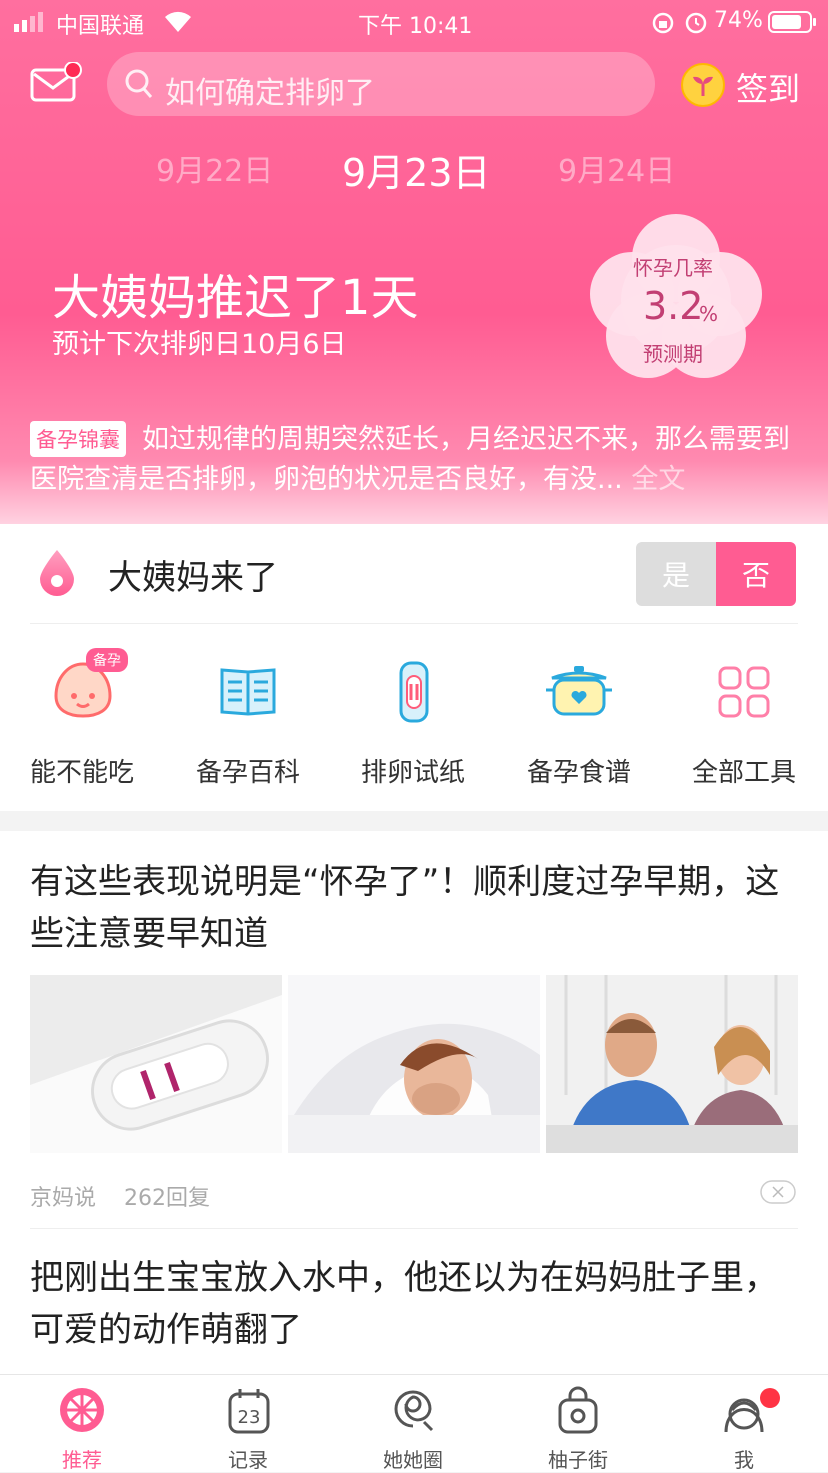 The height and width of the screenshot is (1473, 828). Describe the element at coordinates (248, 770) in the screenshot. I see `tool-label-encyclopedia: 备孕百科` at that location.